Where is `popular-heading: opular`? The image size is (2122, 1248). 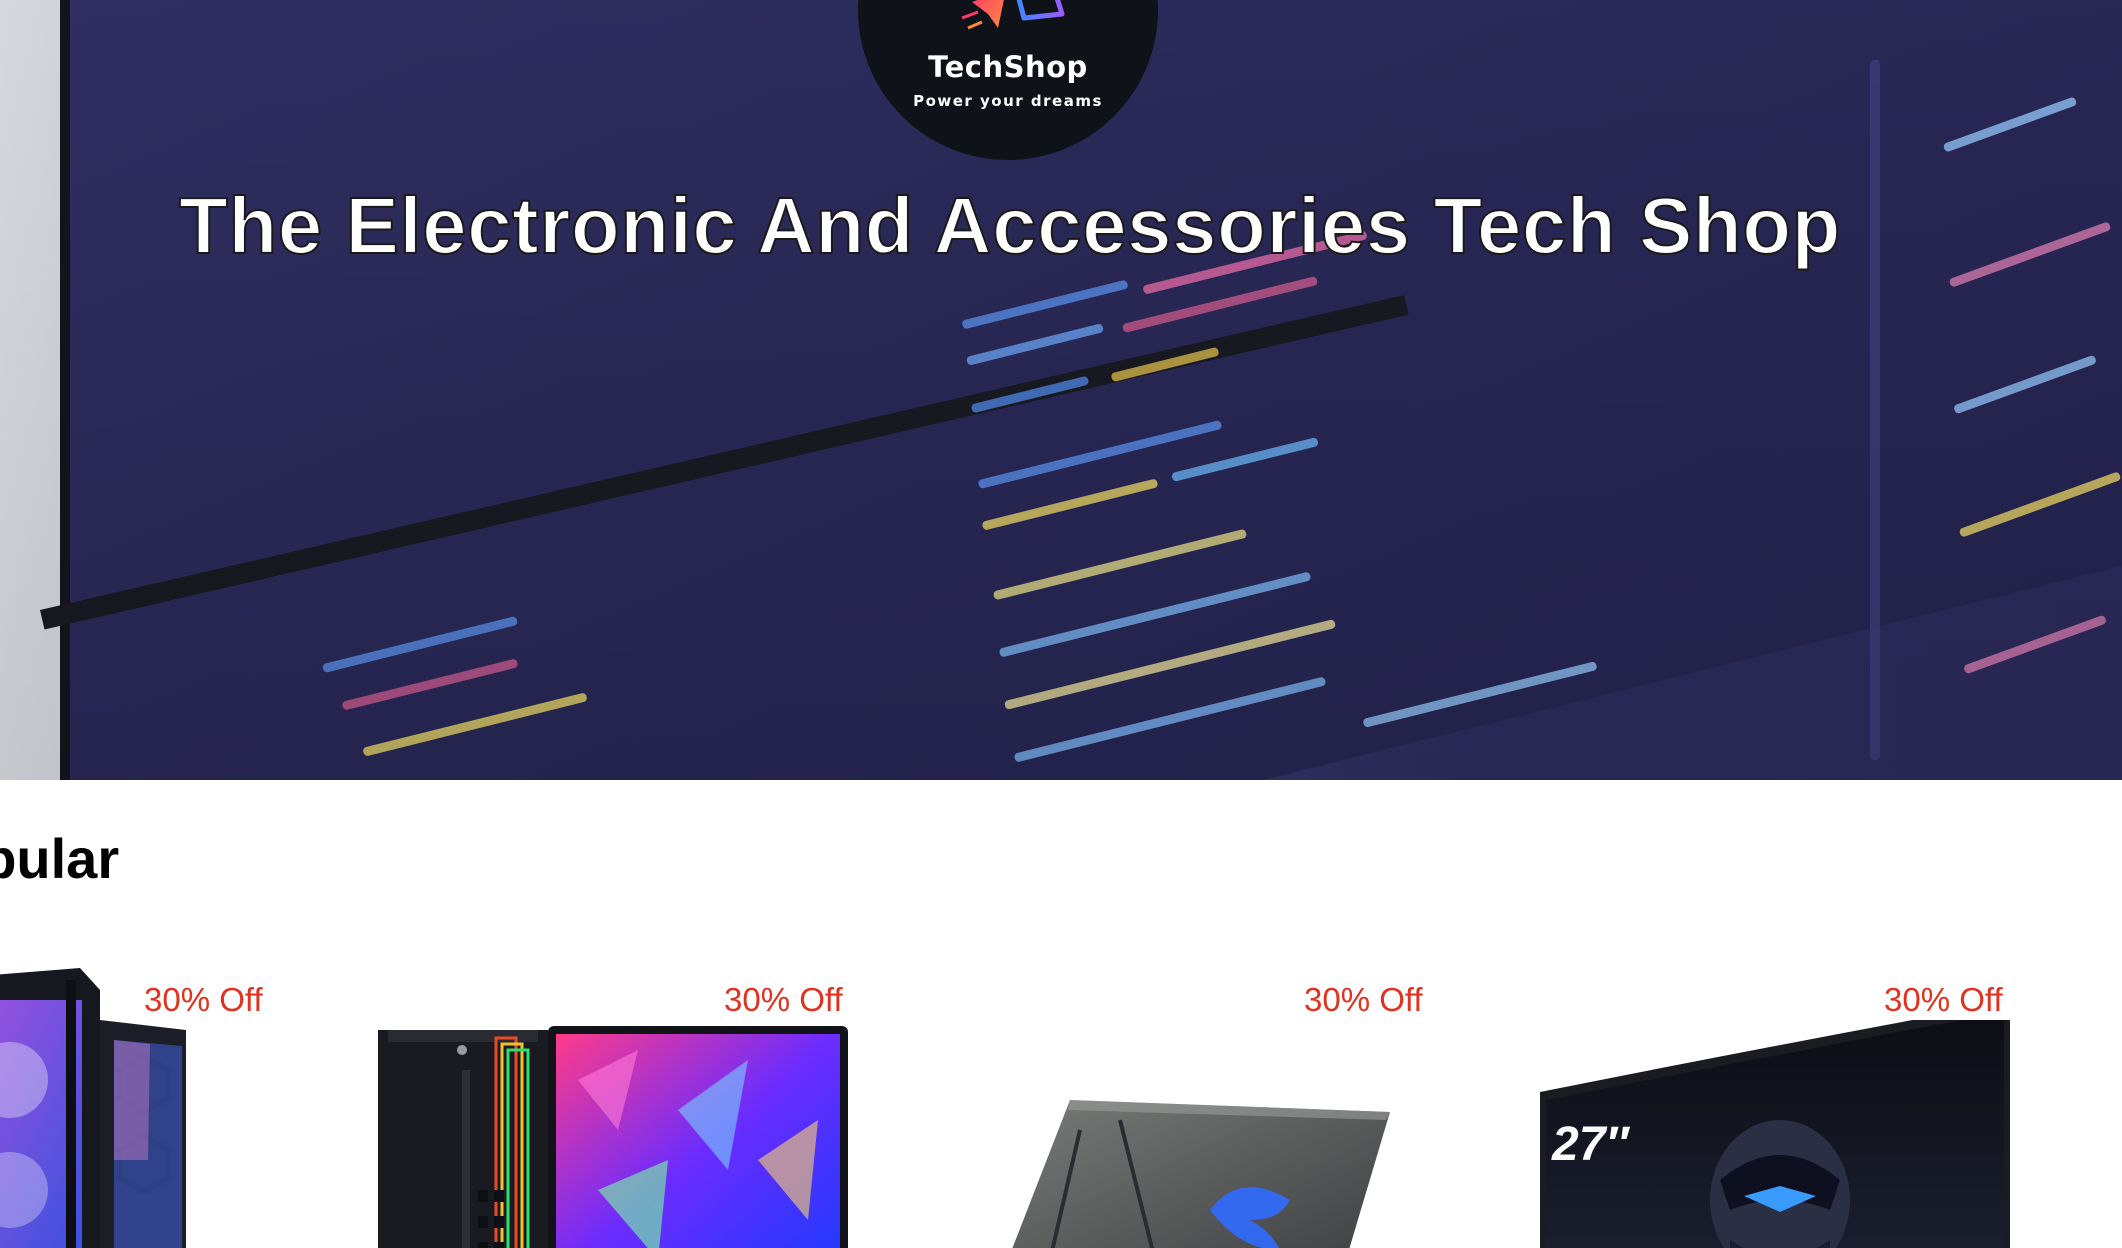
popular-heading: opular is located at coordinates (60, 858).